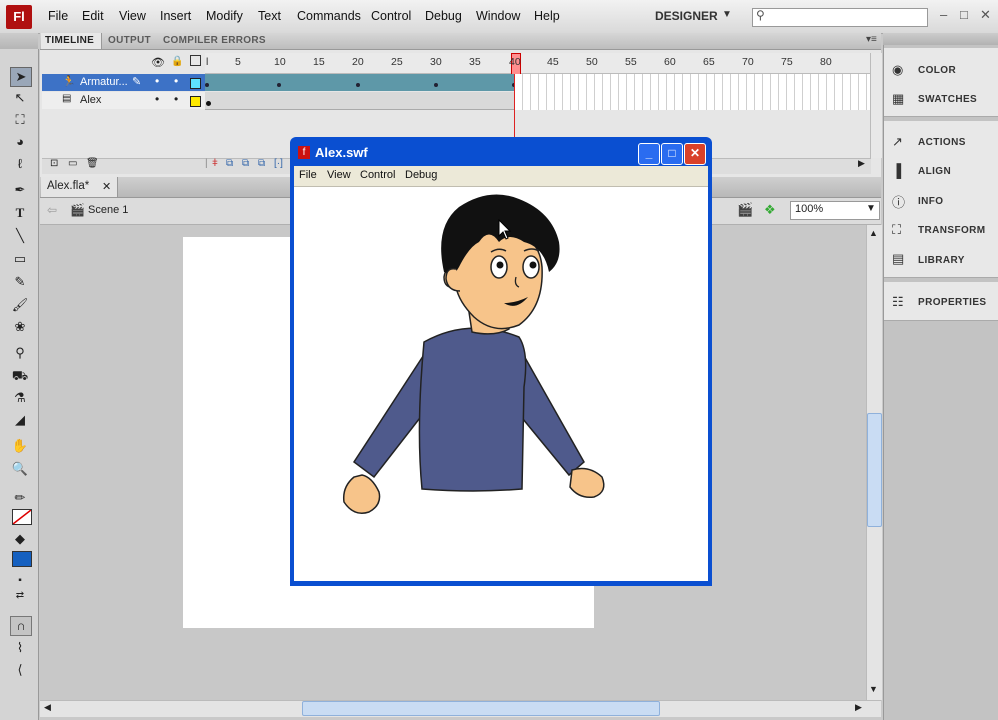  I want to click on selection-tool-icon: ➤, so click(21, 77).